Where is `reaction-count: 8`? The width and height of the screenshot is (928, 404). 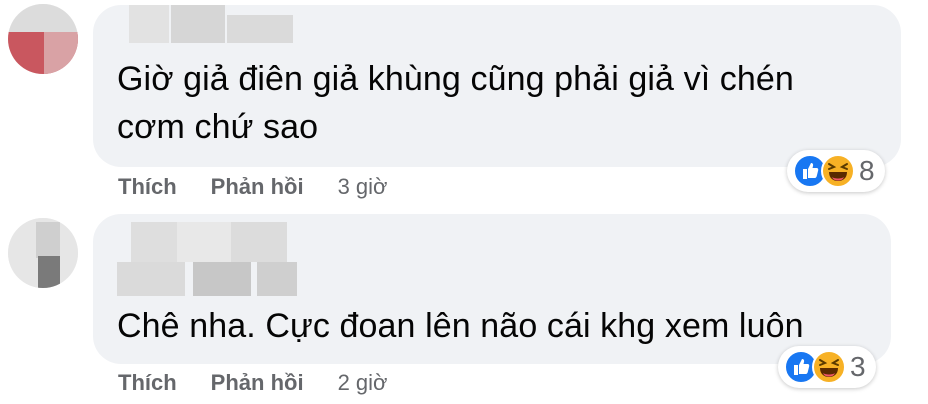
reaction-count: 8 is located at coordinates (867, 170).